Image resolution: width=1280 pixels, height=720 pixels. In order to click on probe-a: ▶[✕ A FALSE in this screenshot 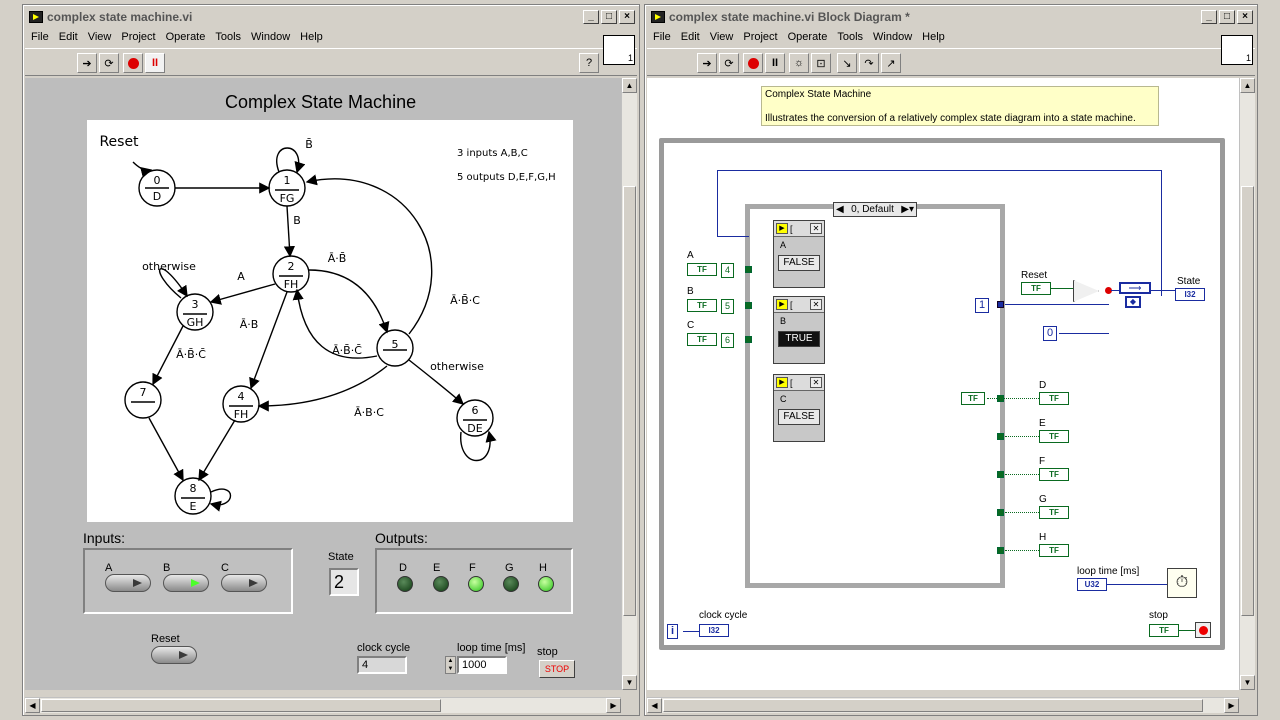, I will do `click(799, 254)`.